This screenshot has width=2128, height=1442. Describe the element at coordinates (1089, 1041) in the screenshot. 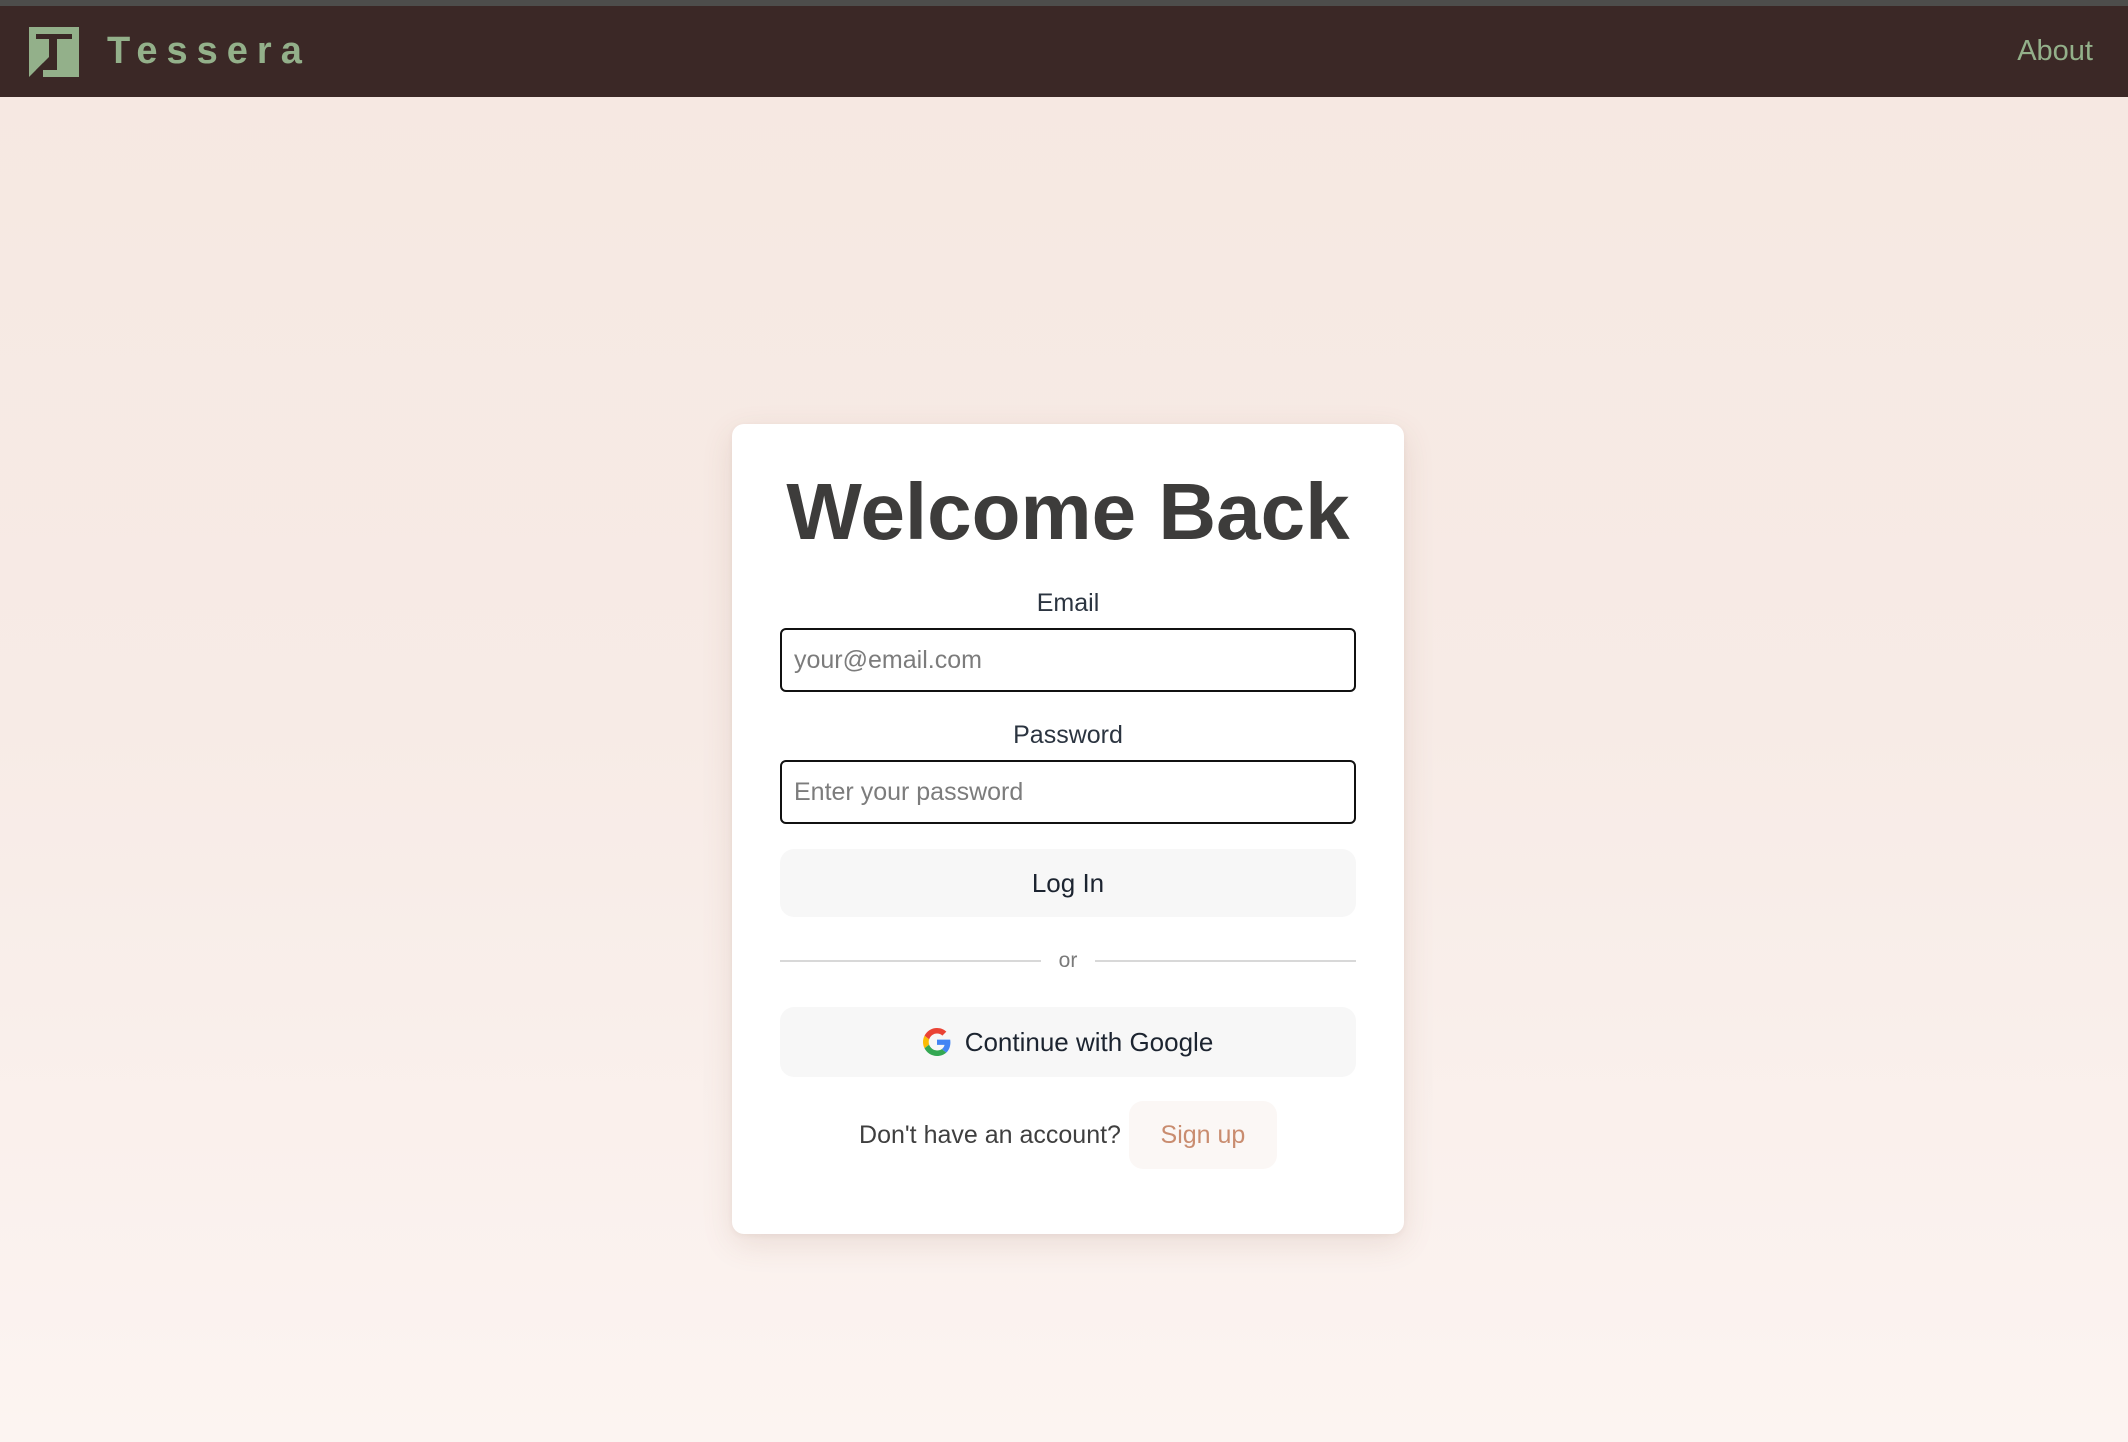

I see `google-button-label: Continue with Google` at that location.